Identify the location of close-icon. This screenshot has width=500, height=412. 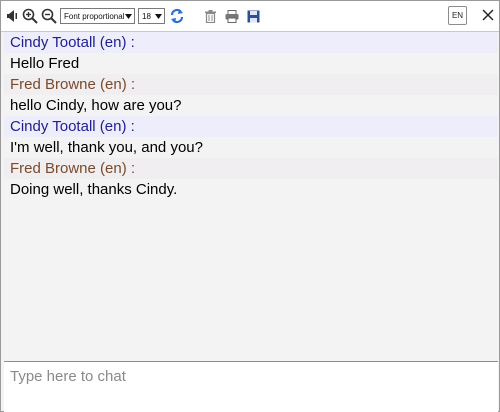
(488, 15).